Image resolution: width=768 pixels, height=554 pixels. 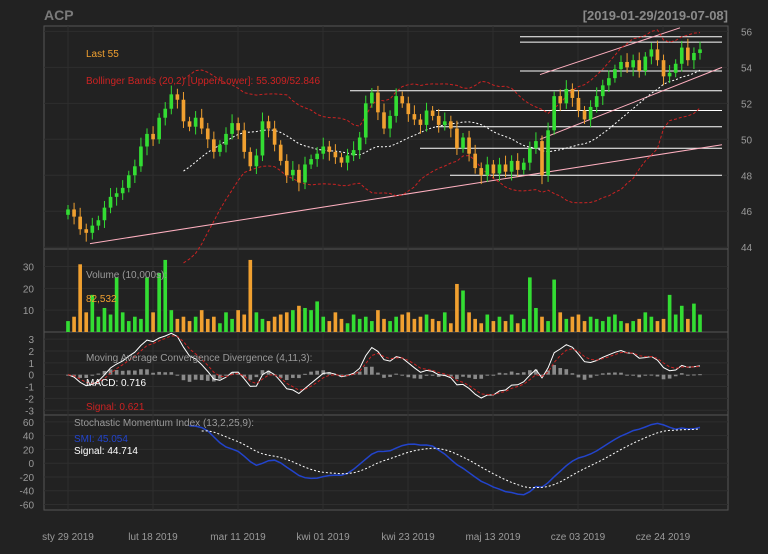 What do you see at coordinates (408, 537) in the screenshot?
I see `x-tick-label: kwi 23 2019` at bounding box center [408, 537].